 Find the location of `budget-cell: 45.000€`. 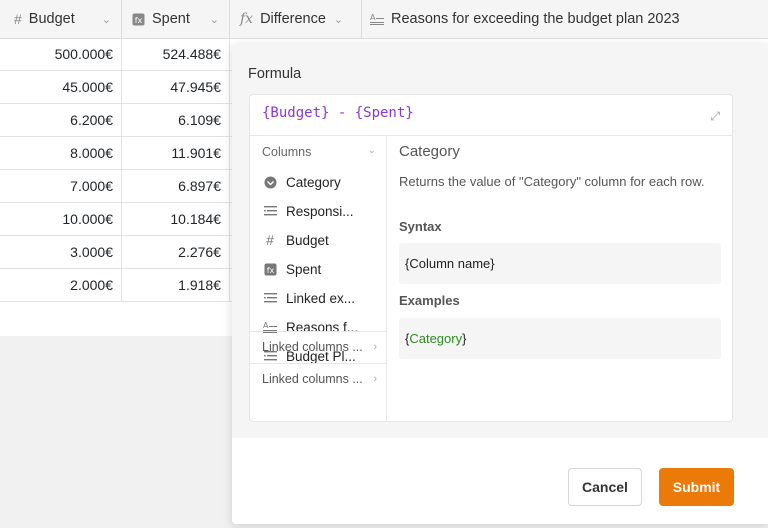

budget-cell: 45.000€ is located at coordinates (61, 87).